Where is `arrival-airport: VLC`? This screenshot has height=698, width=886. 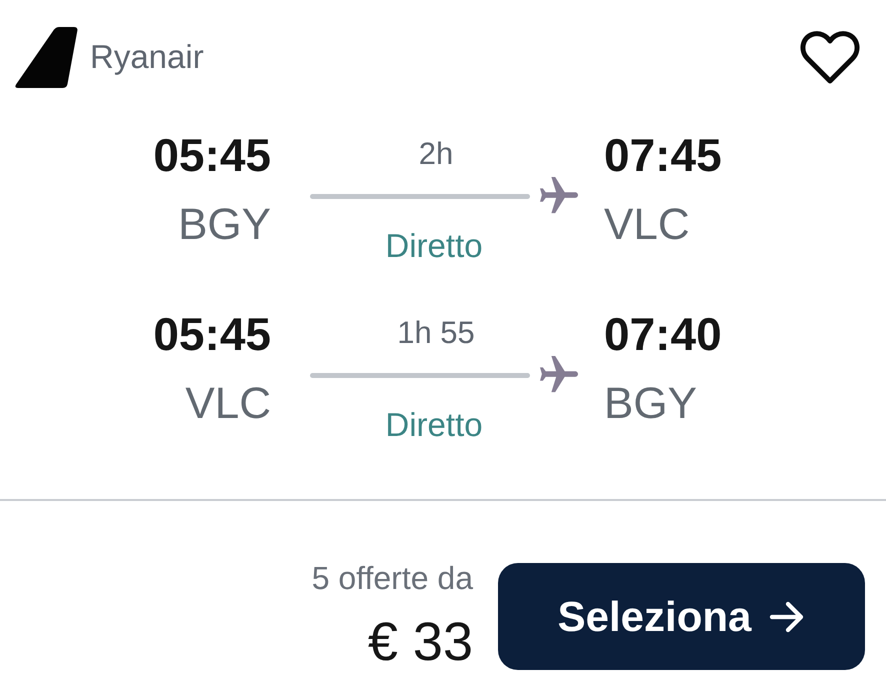 arrival-airport: VLC is located at coordinates (647, 225).